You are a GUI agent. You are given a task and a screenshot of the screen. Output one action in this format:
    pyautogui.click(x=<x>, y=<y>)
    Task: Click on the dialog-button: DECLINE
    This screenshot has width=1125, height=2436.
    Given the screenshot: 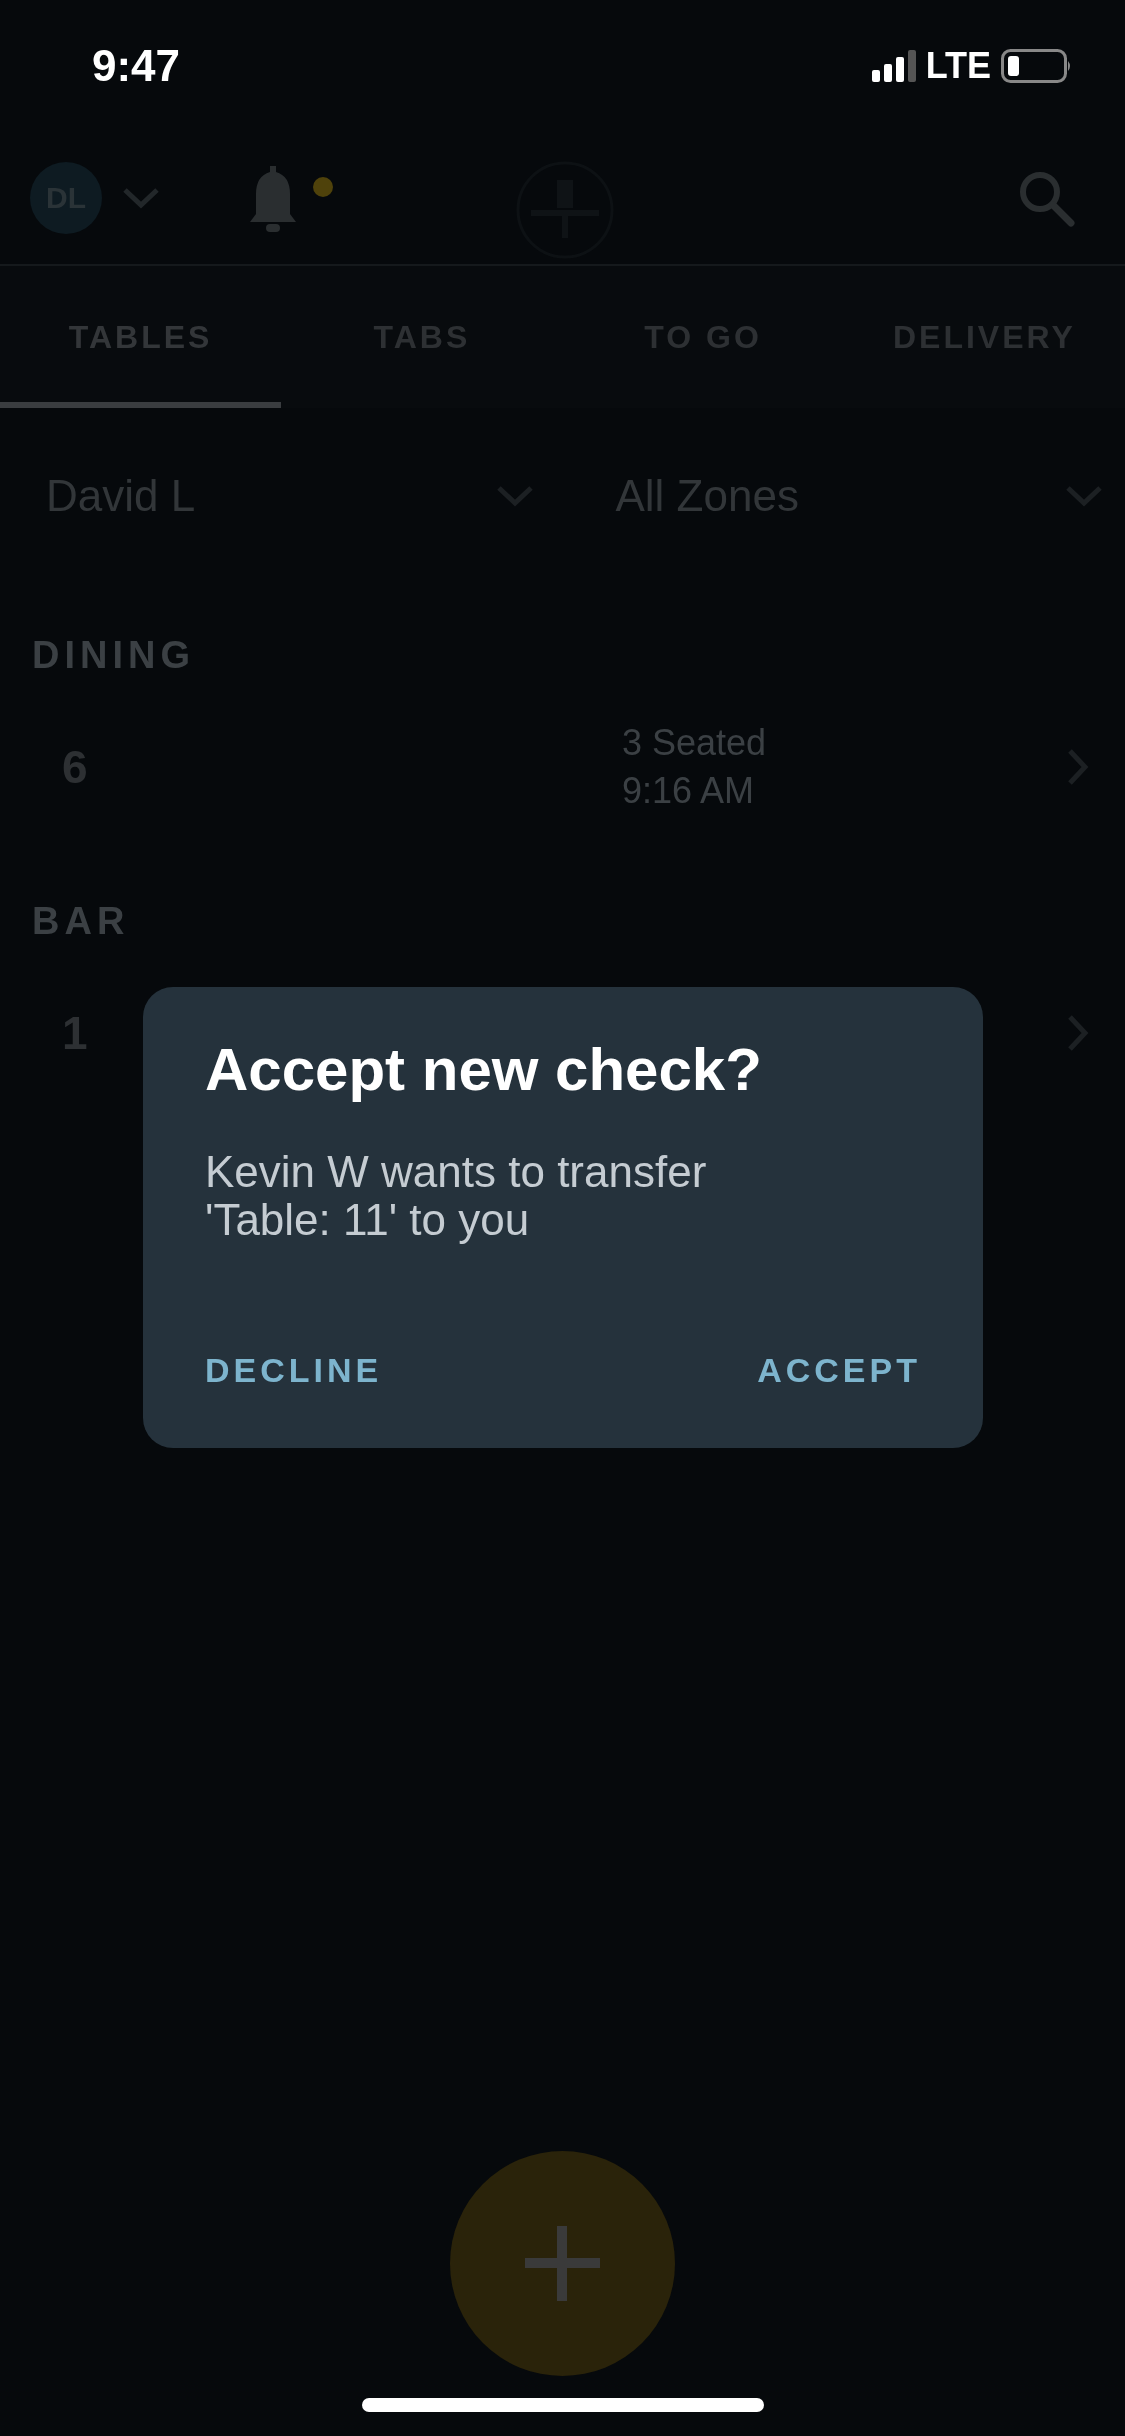 What is the action you would take?
    pyautogui.click(x=294, y=1370)
    